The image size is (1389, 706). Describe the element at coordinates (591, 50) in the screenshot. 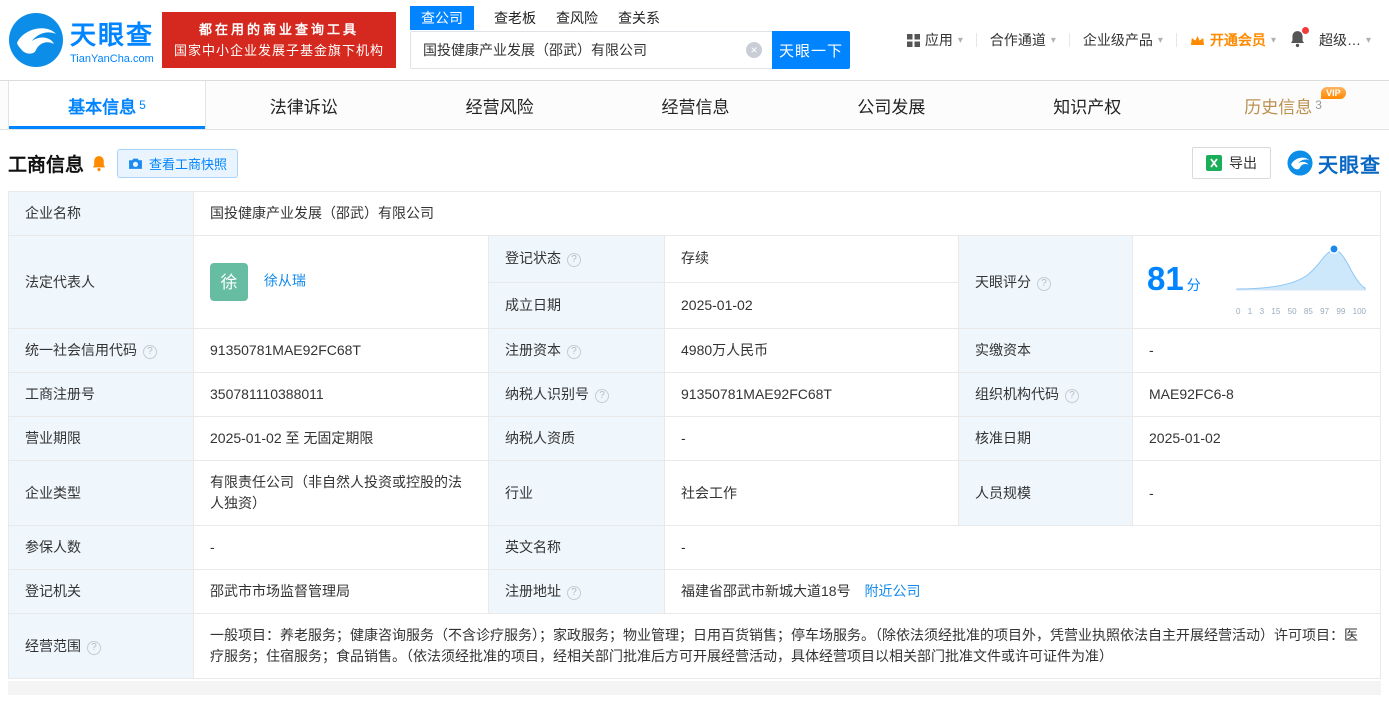

I see `search-input` at that location.